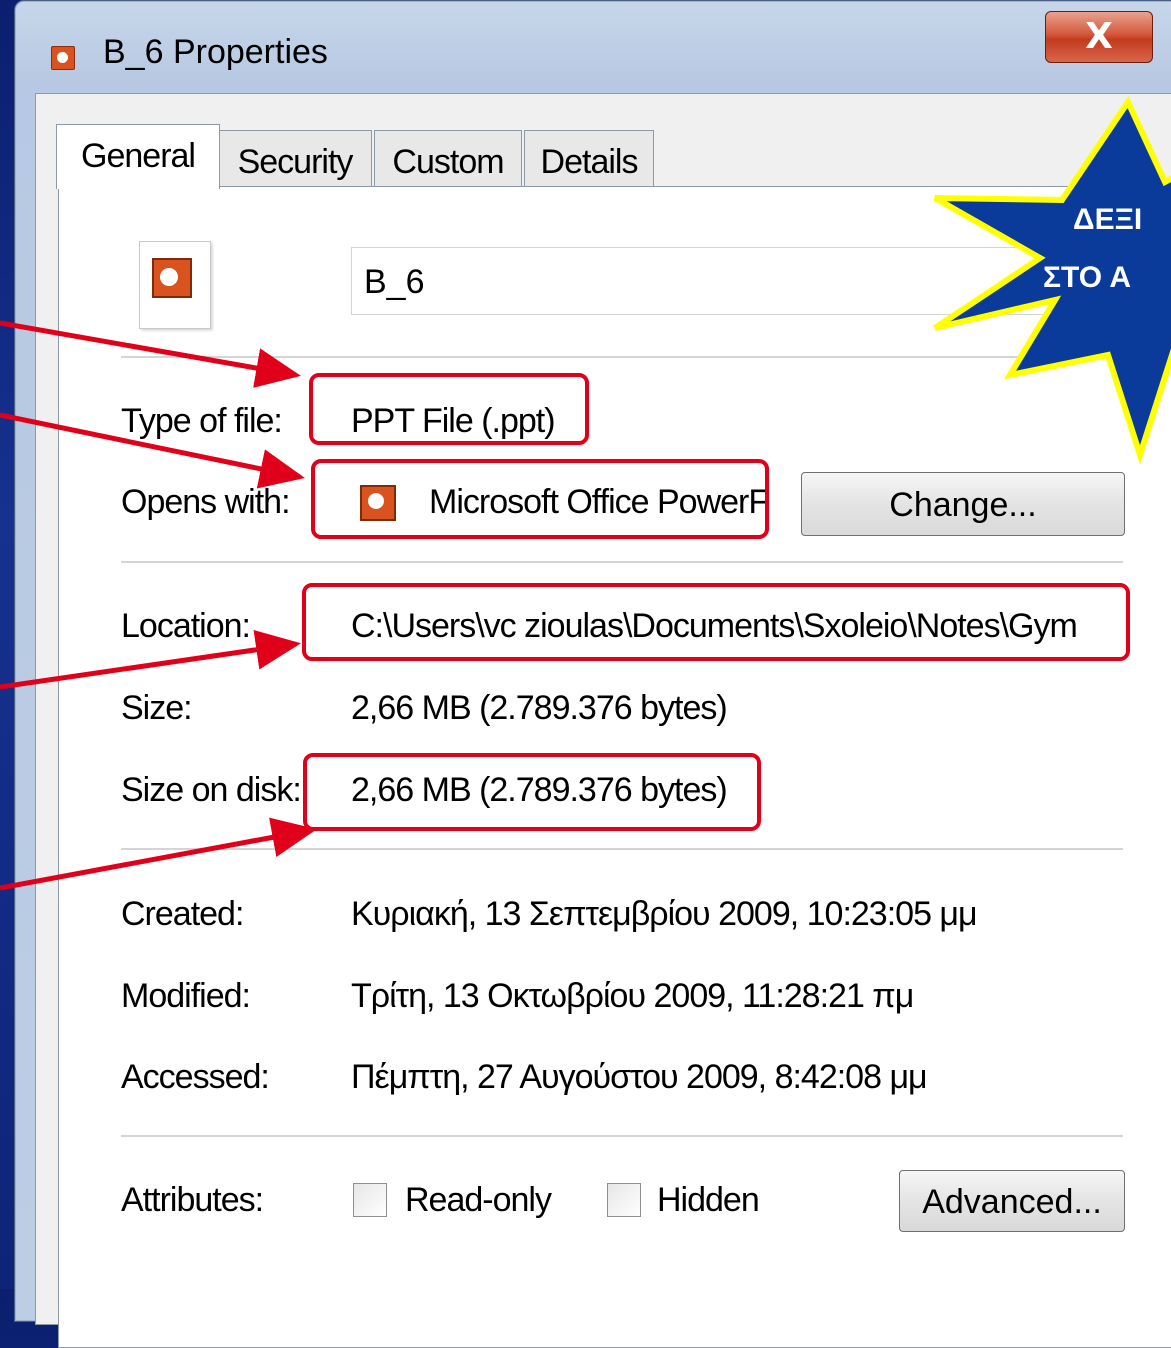 This screenshot has height=1348, width=1171. Describe the element at coordinates (448, 159) in the screenshot. I see `tab-custom: Custom` at that location.